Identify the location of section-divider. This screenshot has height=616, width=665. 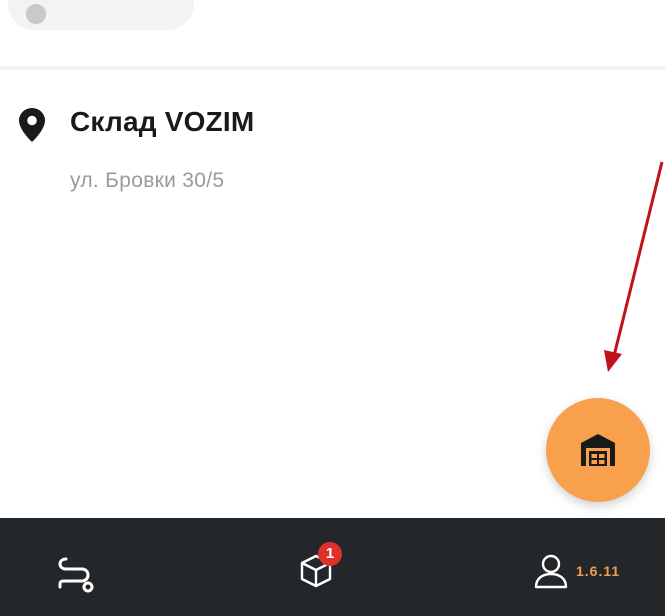
(332, 68).